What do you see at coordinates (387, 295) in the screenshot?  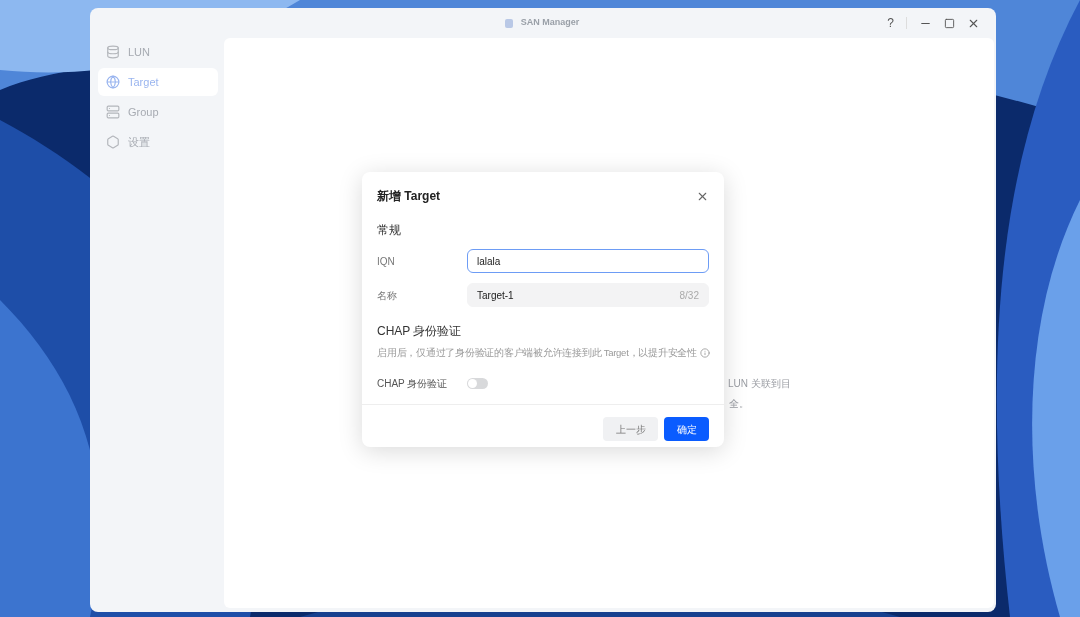 I see `field-label: 名称` at bounding box center [387, 295].